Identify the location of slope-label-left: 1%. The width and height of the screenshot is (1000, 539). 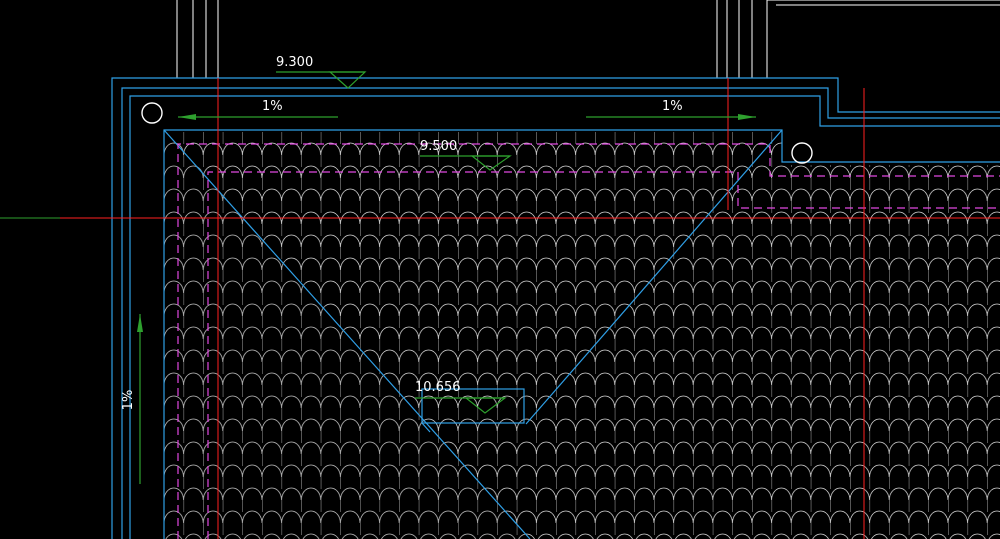
(272, 106).